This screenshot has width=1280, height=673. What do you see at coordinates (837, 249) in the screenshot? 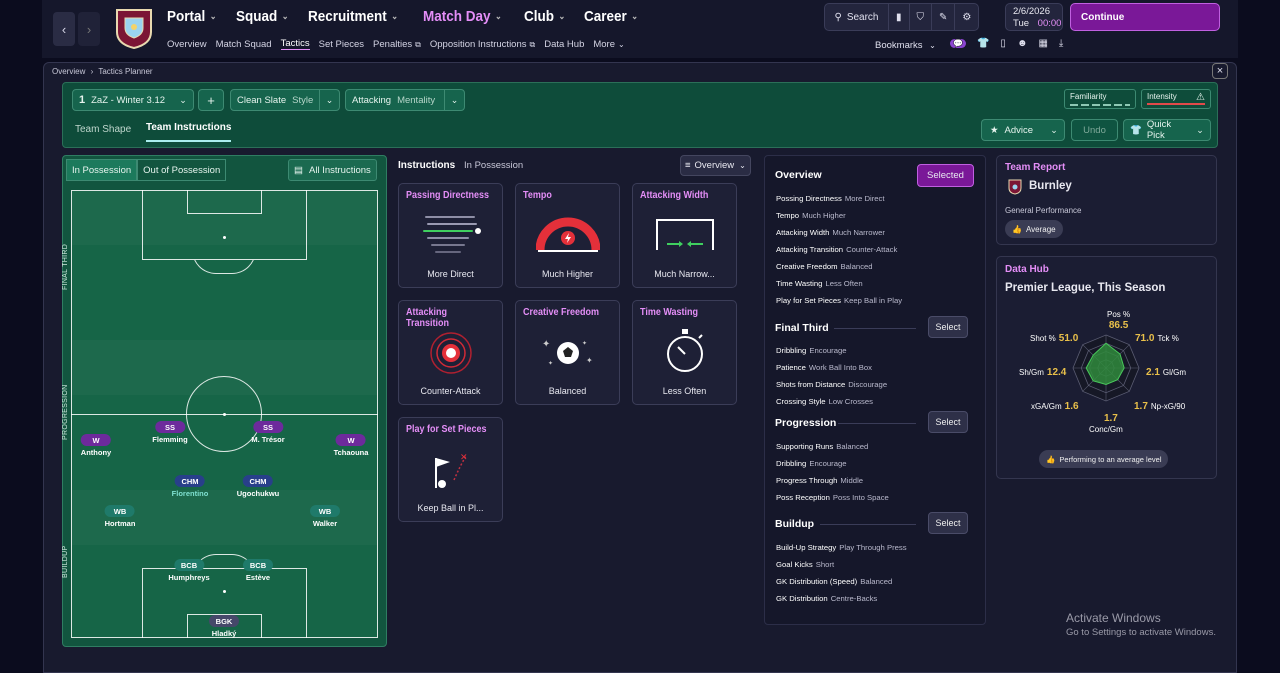
I see `instruction-summary-row: Attacking Transition Counter-Attack` at bounding box center [837, 249].